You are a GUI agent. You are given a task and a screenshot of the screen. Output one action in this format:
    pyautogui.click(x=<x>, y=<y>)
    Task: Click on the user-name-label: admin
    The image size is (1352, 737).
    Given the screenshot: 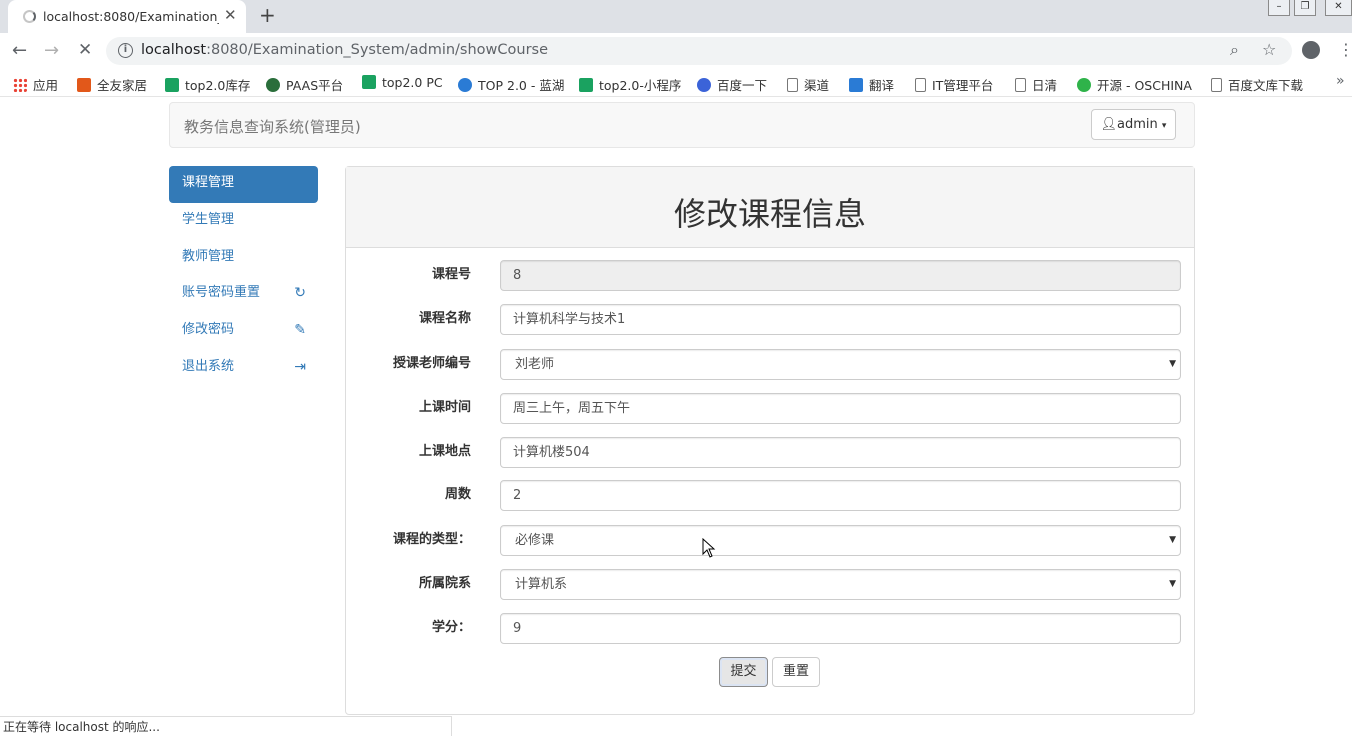 What is the action you would take?
    pyautogui.click(x=1137, y=124)
    